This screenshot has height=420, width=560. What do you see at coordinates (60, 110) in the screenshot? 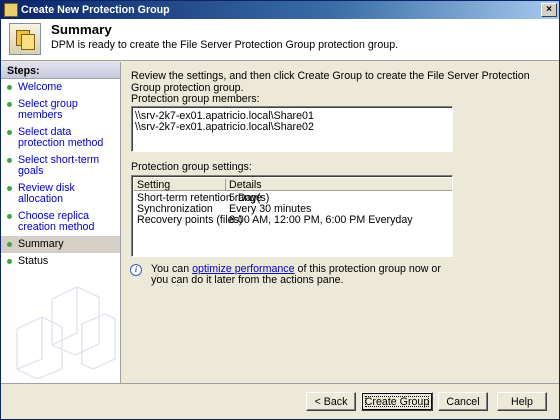
I see `step-select-group-members: Select group members` at bounding box center [60, 110].